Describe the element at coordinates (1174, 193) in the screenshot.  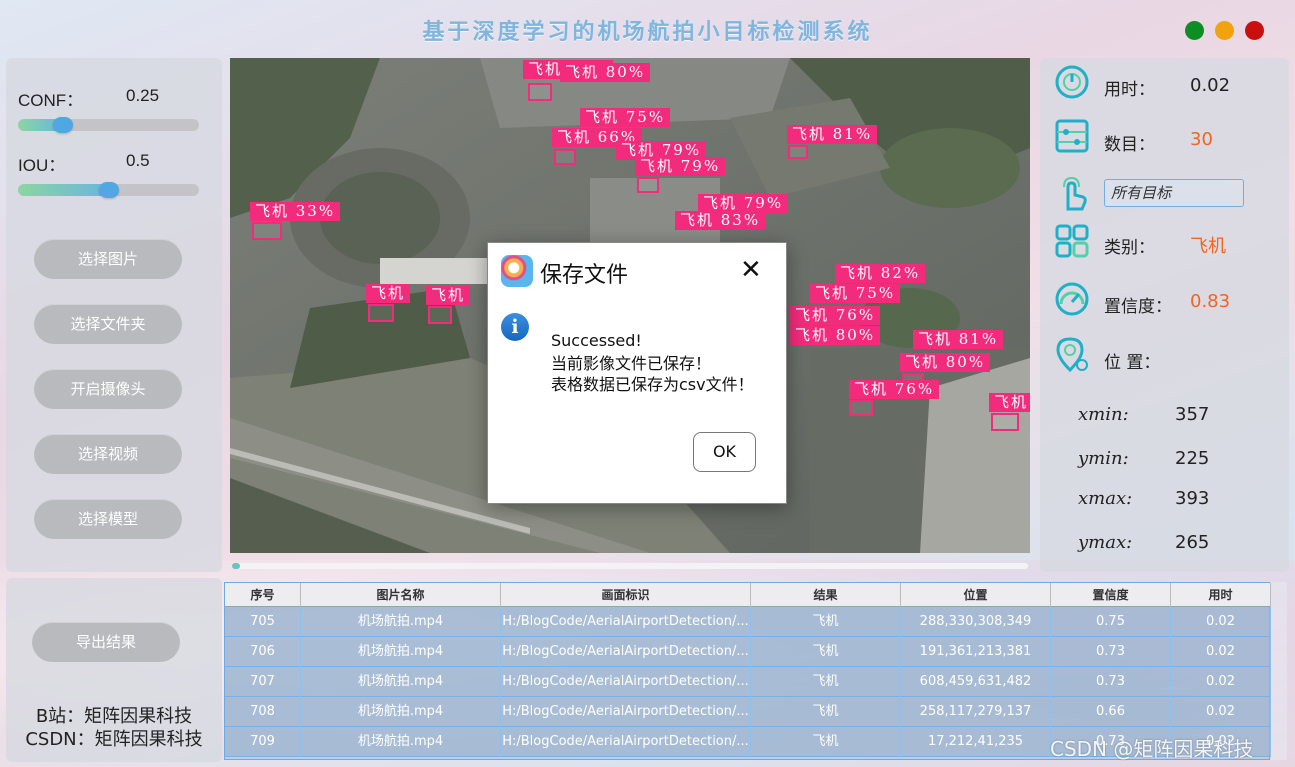
I see `target-select: 所有目标` at that location.